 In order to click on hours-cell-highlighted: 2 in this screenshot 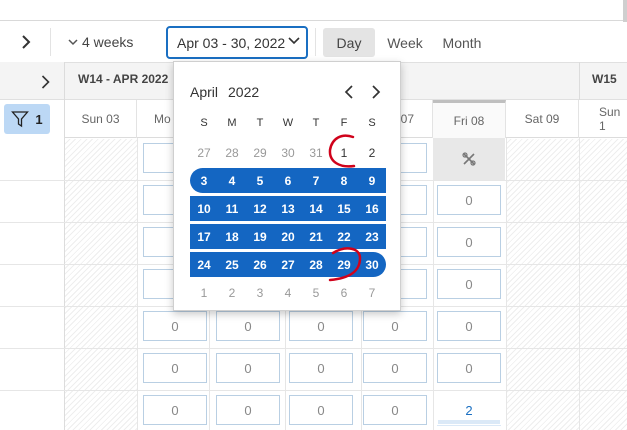, I will do `click(469, 410)`.